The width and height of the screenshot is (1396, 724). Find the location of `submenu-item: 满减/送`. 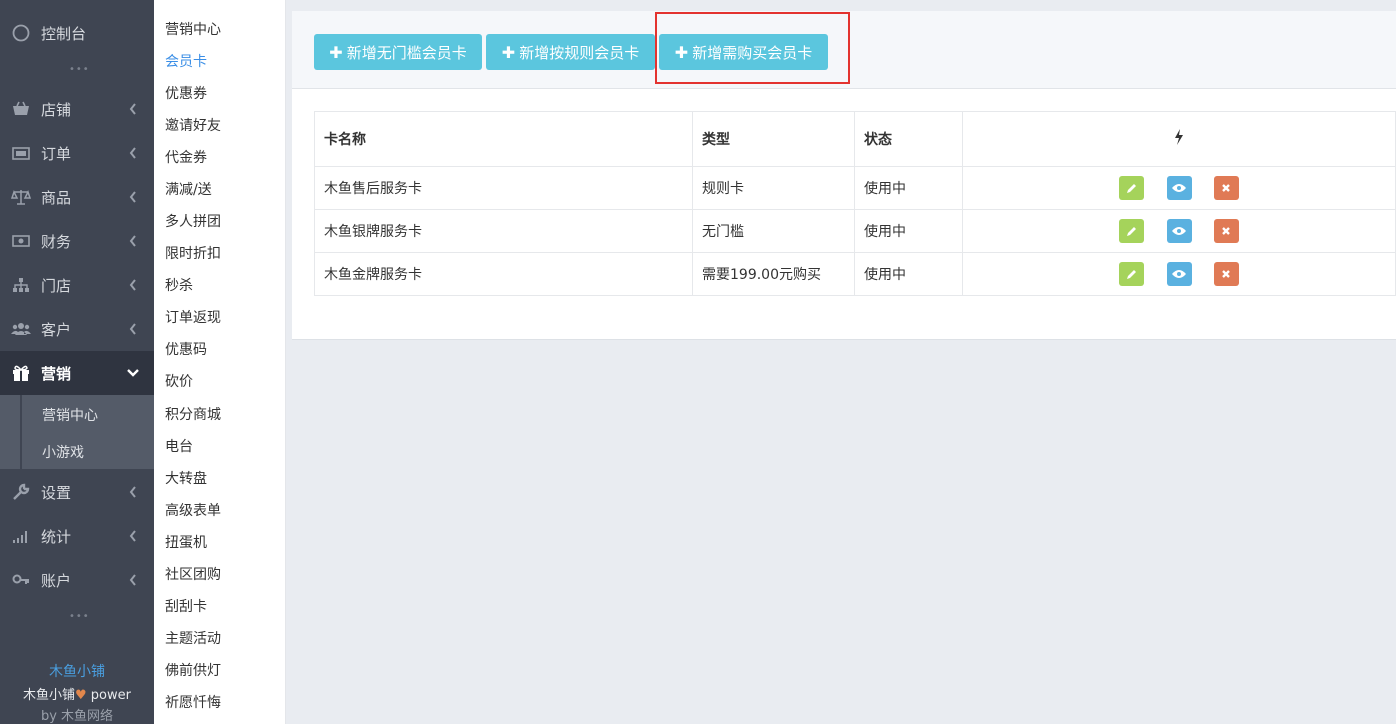

submenu-item: 满减/送 is located at coordinates (188, 189).